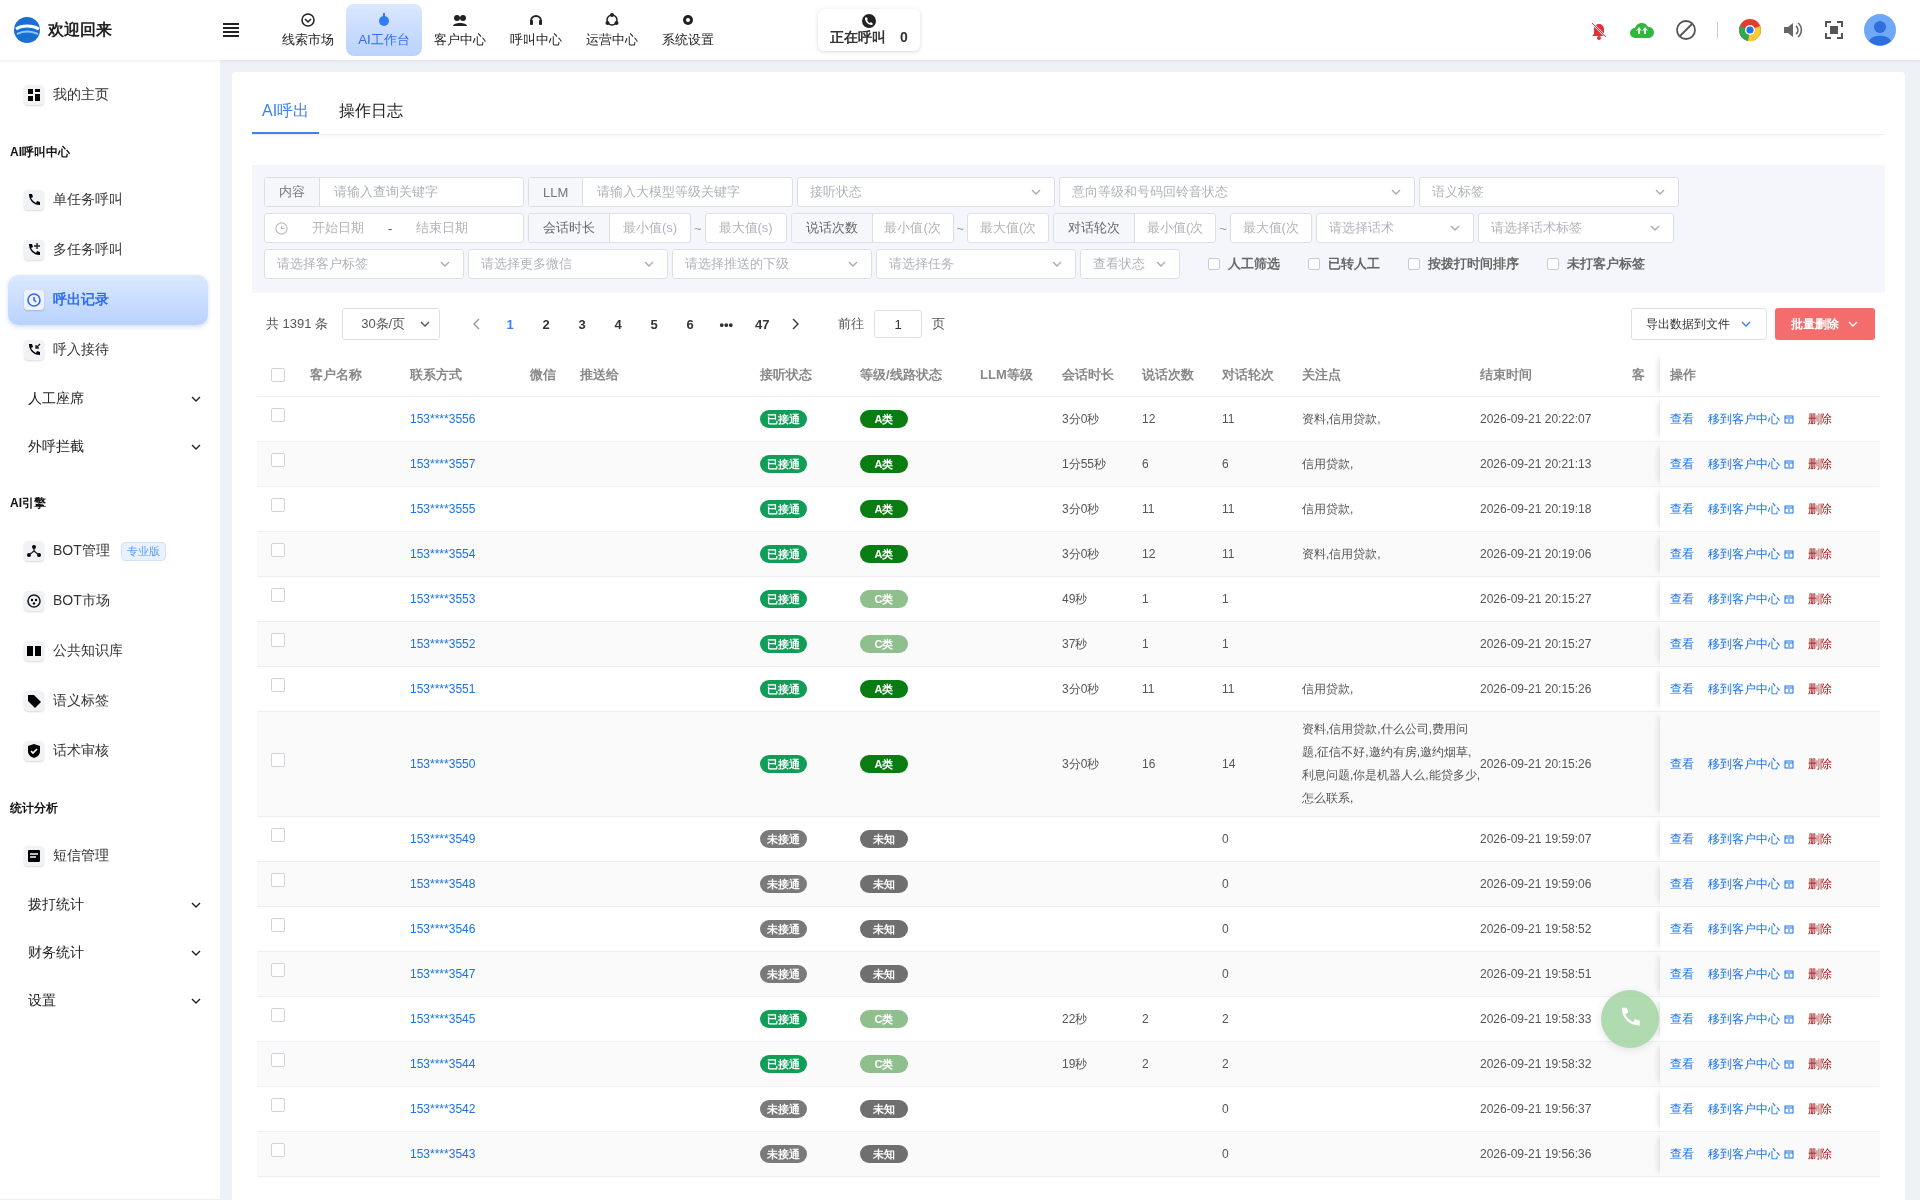  What do you see at coordinates (108, 701) in the screenshot?
I see `sidebar-item: 语义标签` at bounding box center [108, 701].